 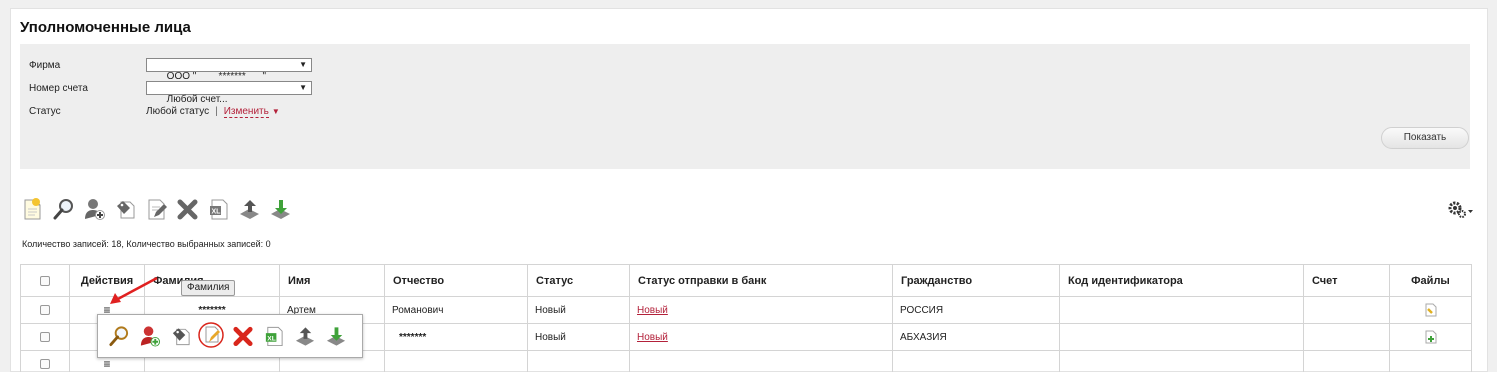 I want to click on cell-patronymic: Романович, so click(x=456, y=310).